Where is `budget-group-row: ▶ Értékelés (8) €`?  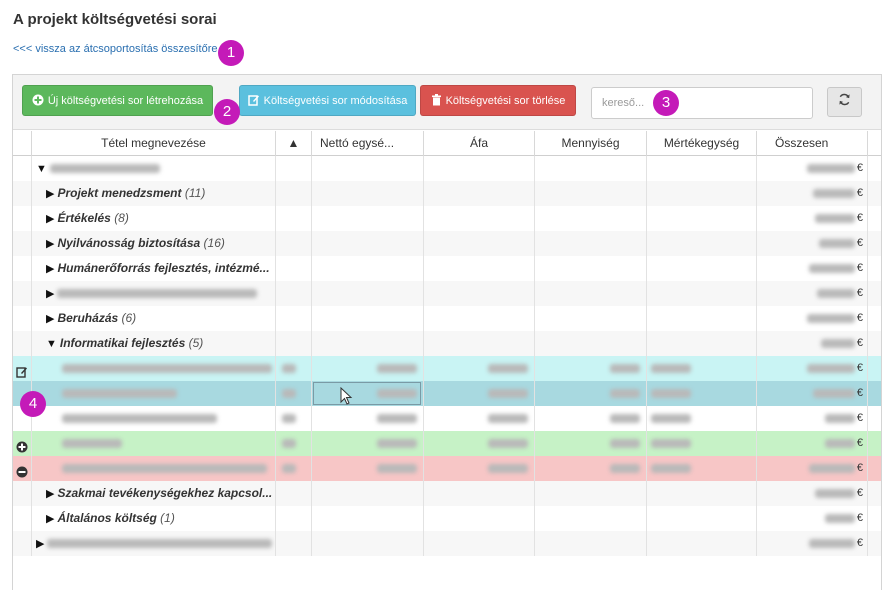
budget-group-row: ▶ Értékelés (8) € is located at coordinates (447, 218).